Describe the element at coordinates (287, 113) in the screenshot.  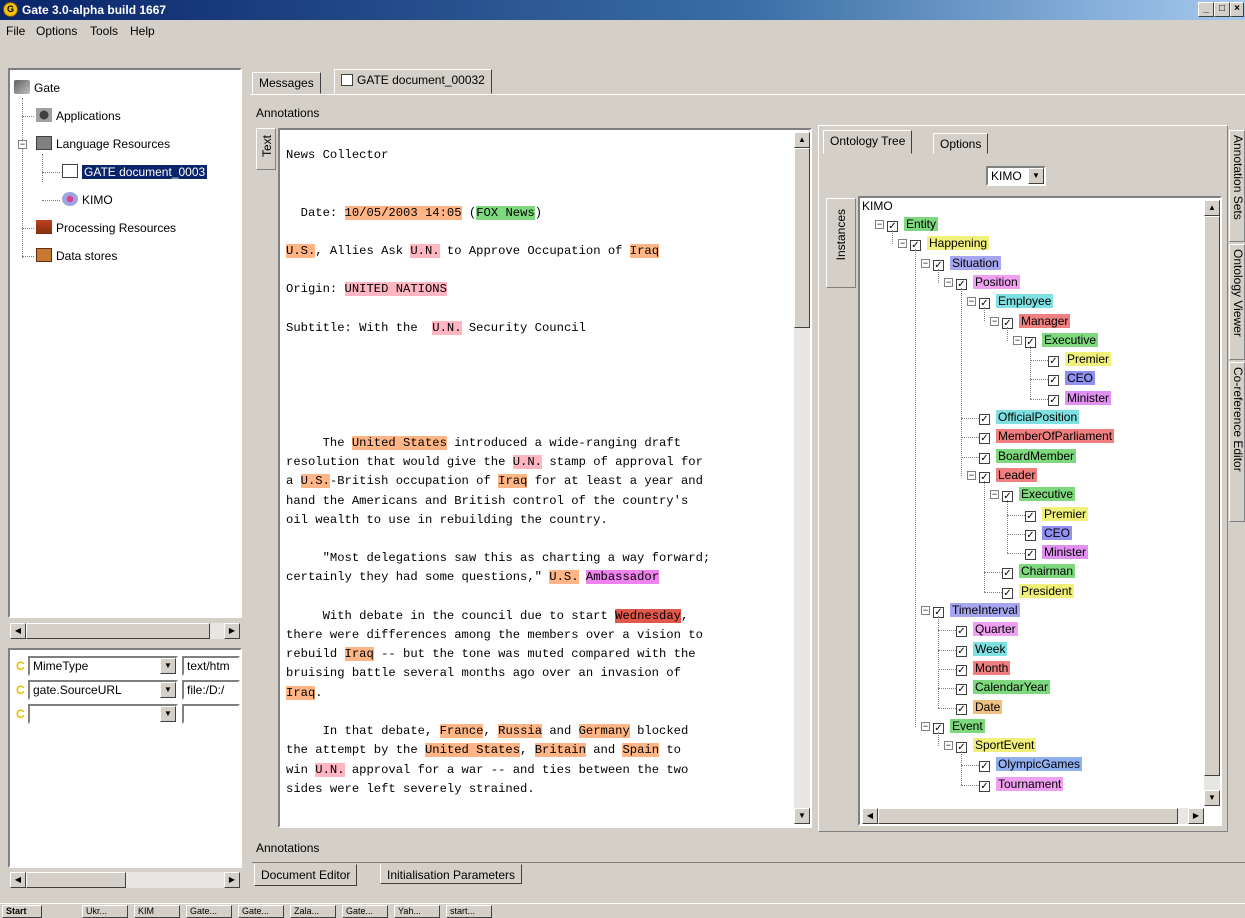
I see `annotations-top-label: Annotations` at that location.